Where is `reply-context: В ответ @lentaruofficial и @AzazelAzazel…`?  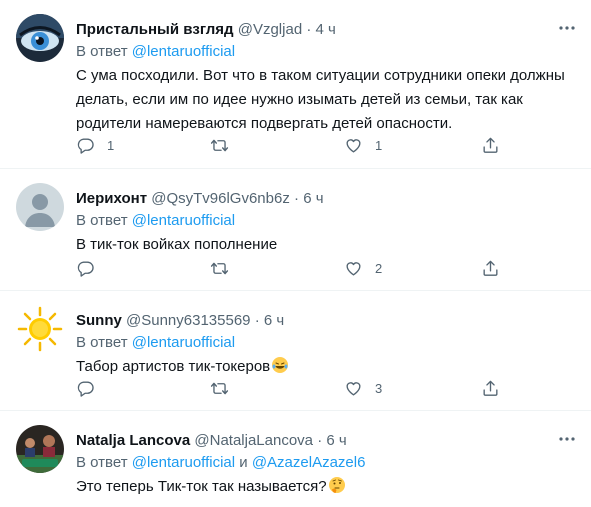
reply-context: В ответ @lentaruofficial и @AzazelAzazel… is located at coordinates (220, 463).